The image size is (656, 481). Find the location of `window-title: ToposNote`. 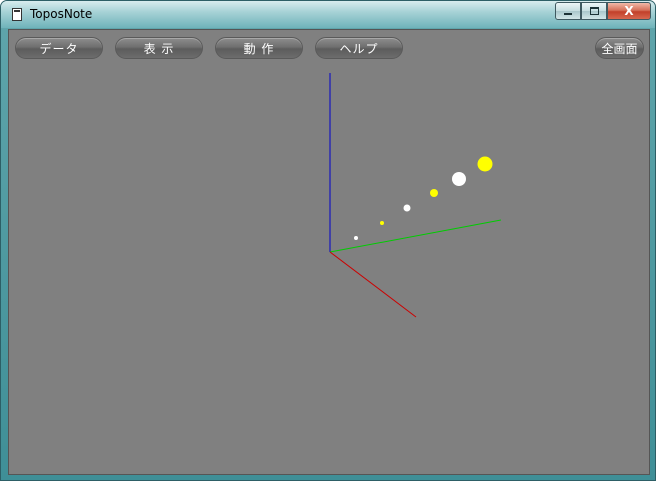

window-title: ToposNote is located at coordinates (61, 14).